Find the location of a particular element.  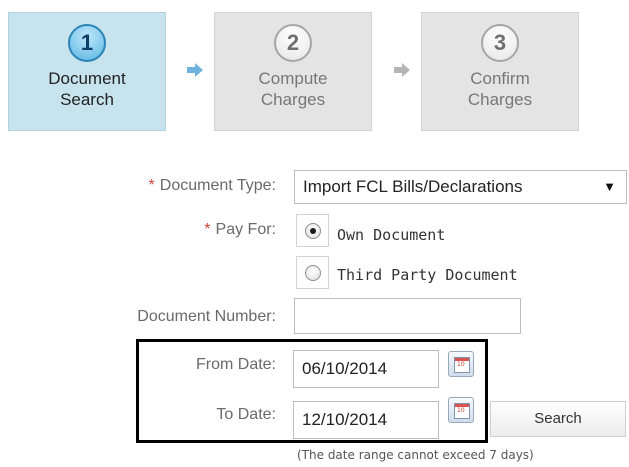

radio-third-party-document is located at coordinates (312, 272).